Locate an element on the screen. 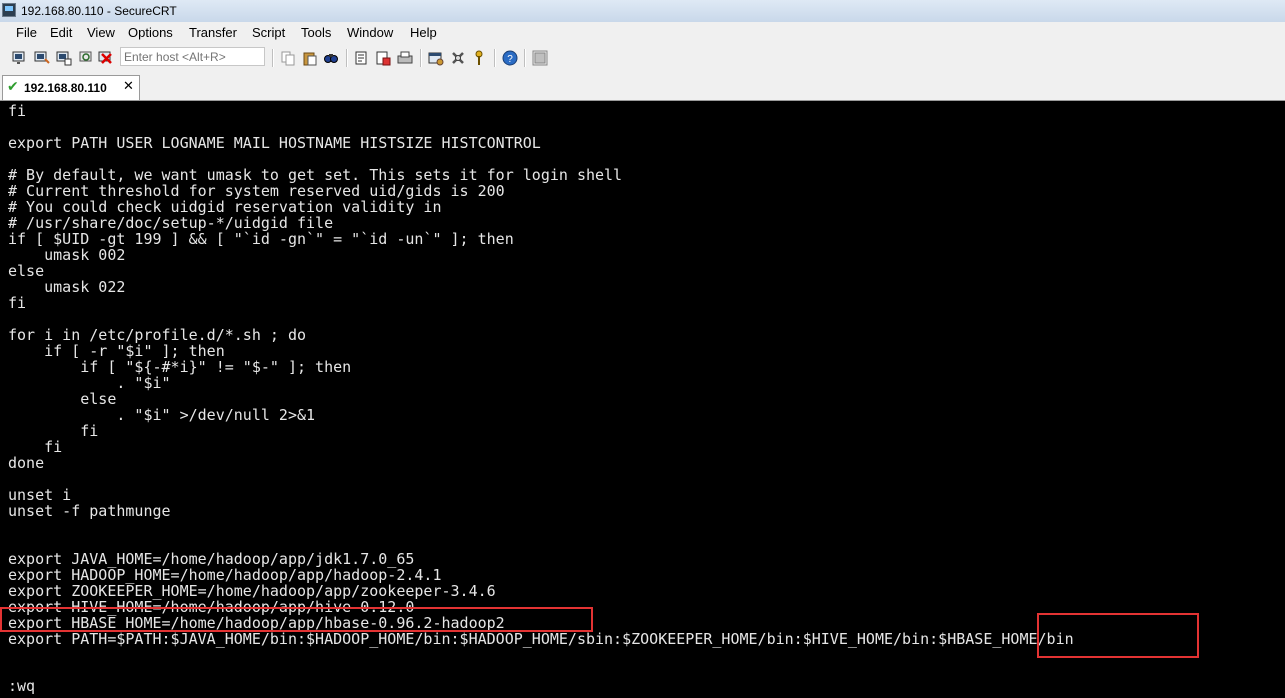 The height and width of the screenshot is (698, 1285). paste-icon is located at coordinates (310, 58).